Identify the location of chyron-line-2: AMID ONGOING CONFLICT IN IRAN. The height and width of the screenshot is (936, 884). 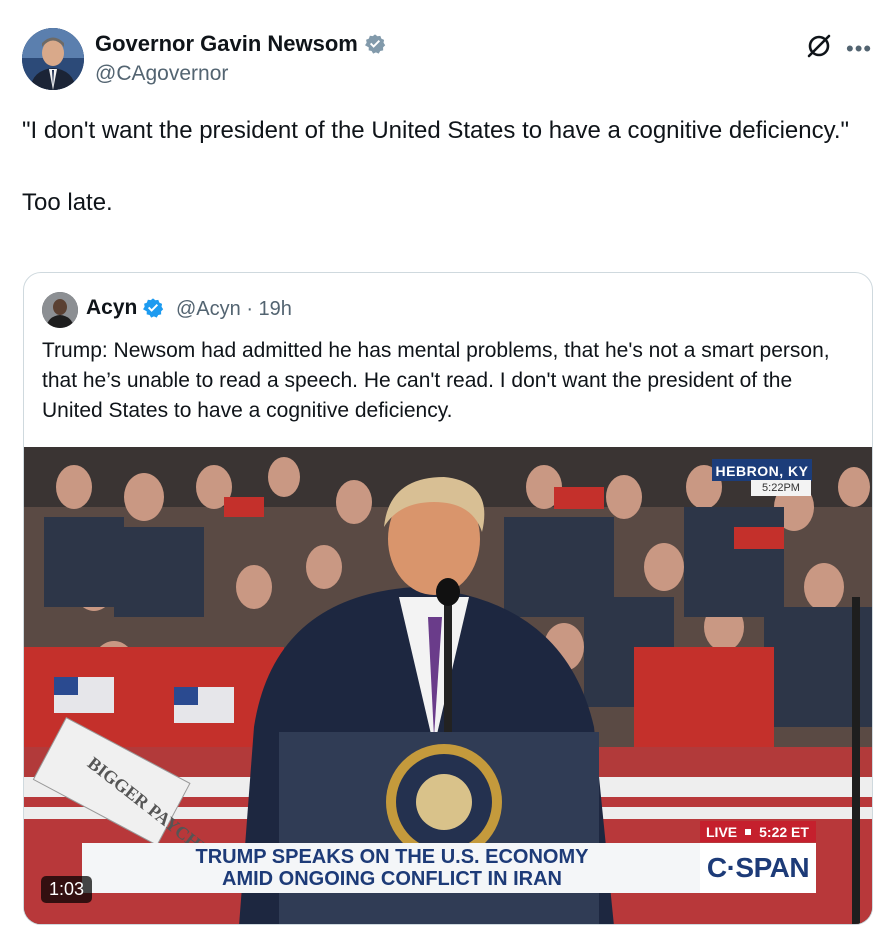
(392, 879).